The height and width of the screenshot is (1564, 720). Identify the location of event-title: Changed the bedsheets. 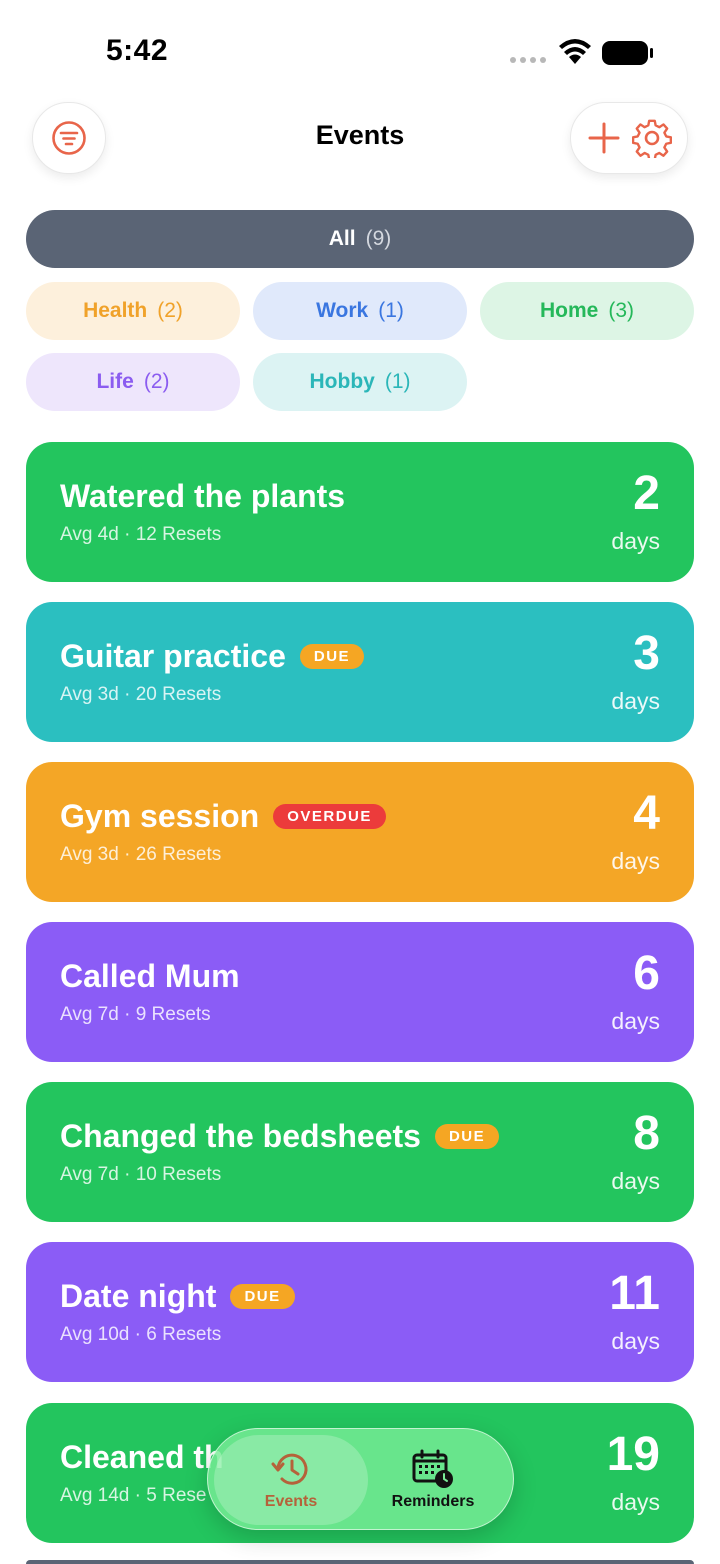
(240, 1136).